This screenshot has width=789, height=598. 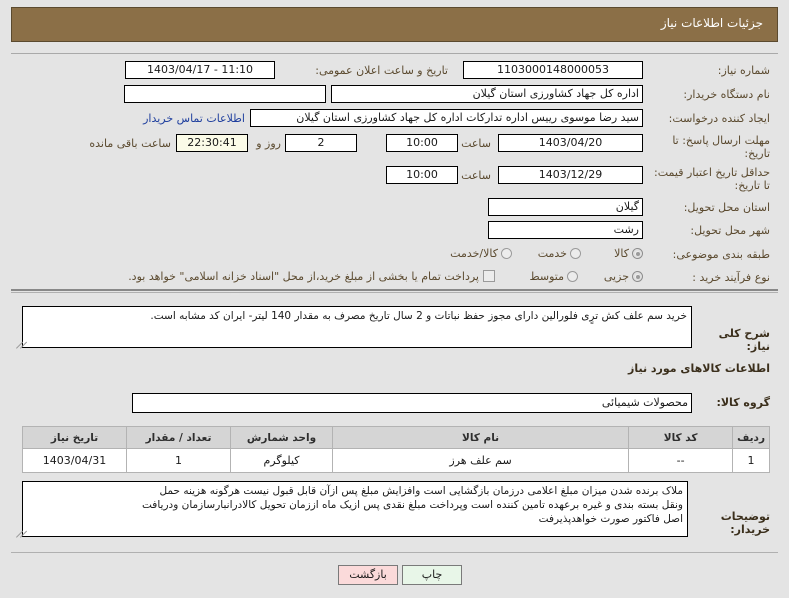 I want to click on print-button: چاپ, so click(x=432, y=575).